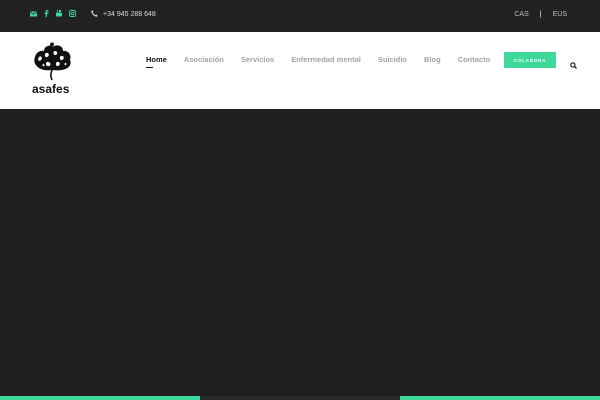  I want to click on phone-contact: +34 945 288 648, so click(123, 14).